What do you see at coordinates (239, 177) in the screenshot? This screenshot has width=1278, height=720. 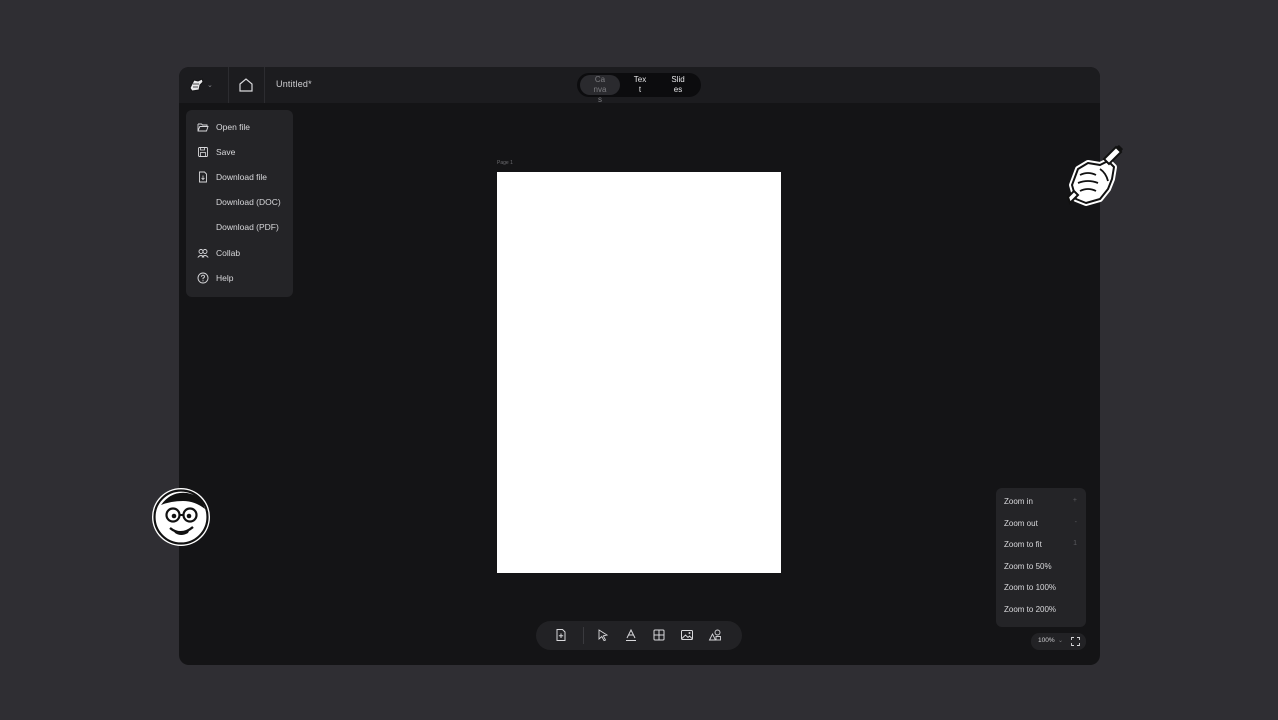 I see `menu-item-download-file: Download file` at bounding box center [239, 177].